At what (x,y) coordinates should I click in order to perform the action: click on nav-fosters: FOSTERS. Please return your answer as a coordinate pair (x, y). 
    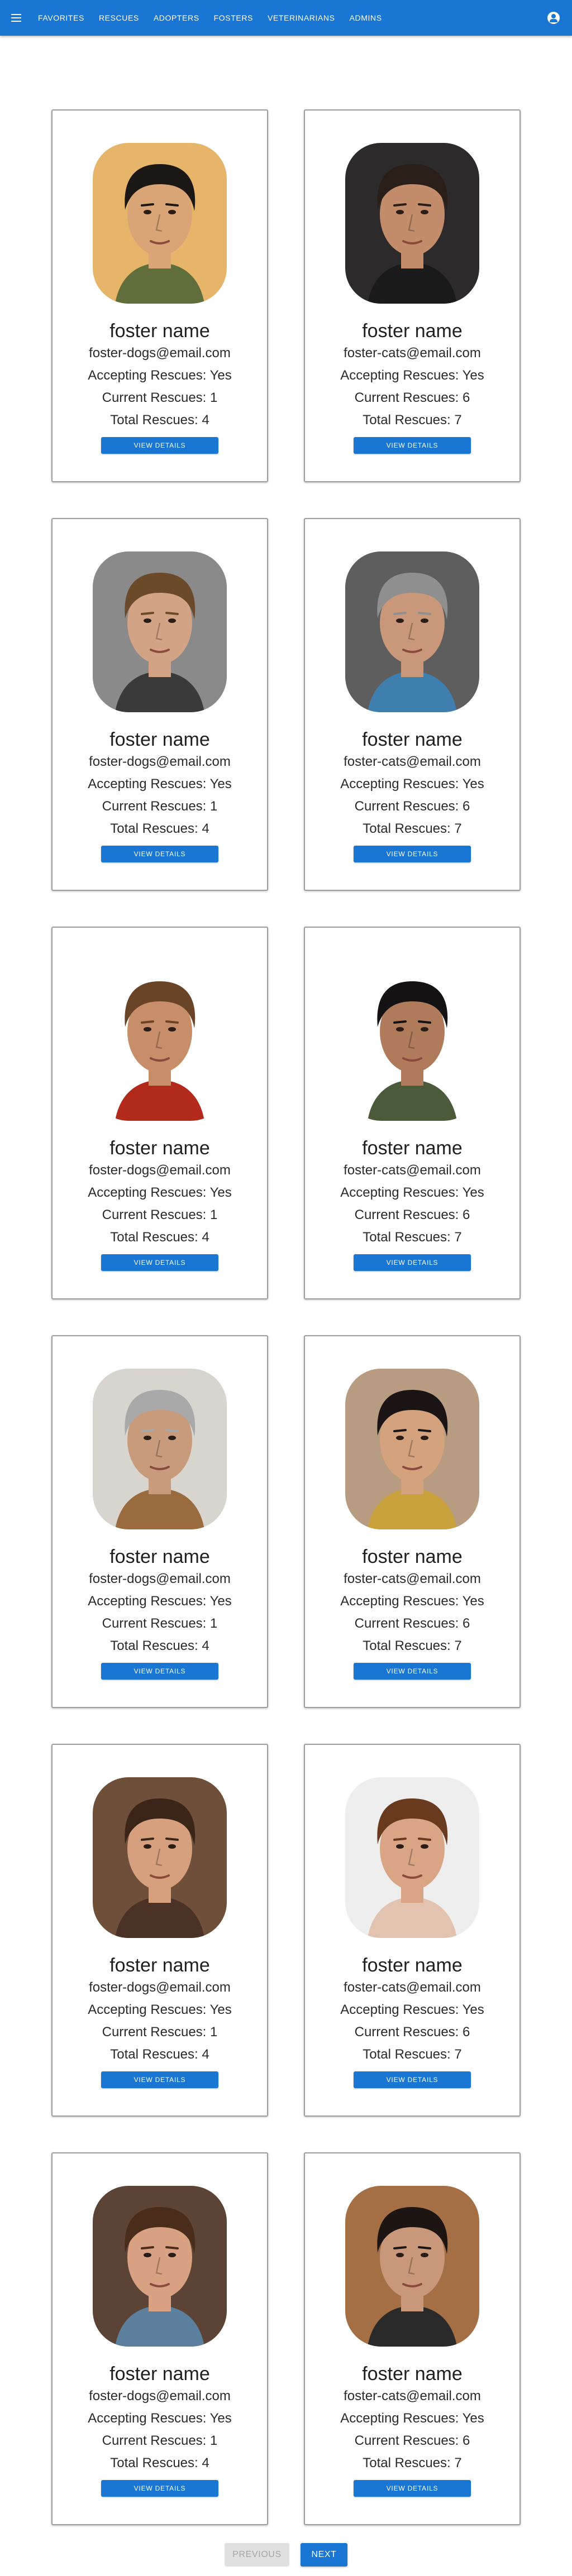
    Looking at the image, I should click on (233, 17).